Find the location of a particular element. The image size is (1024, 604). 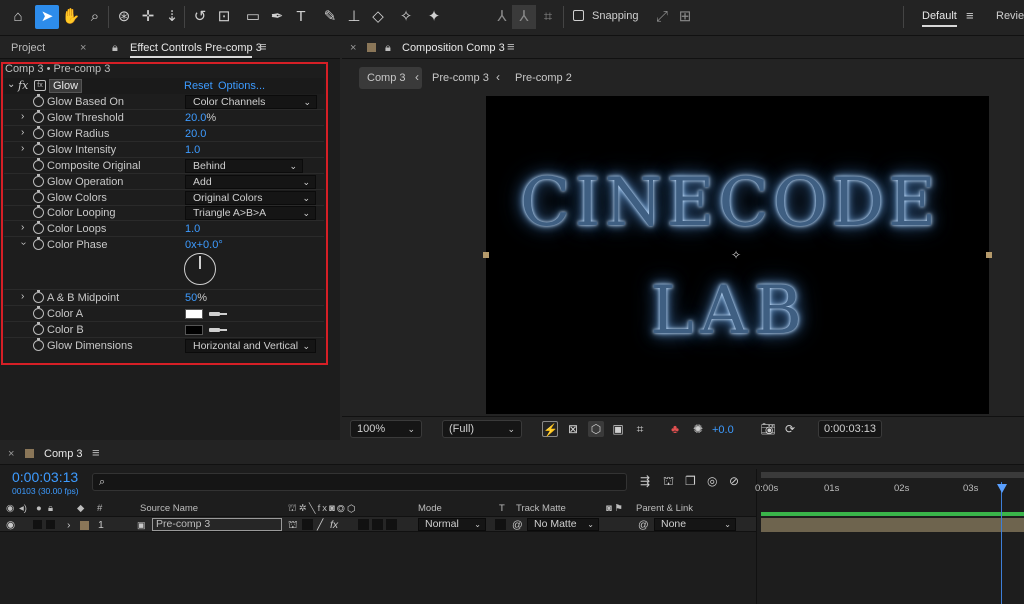

comp-text-line1: CINECODE is located at coordinates (740, 202).